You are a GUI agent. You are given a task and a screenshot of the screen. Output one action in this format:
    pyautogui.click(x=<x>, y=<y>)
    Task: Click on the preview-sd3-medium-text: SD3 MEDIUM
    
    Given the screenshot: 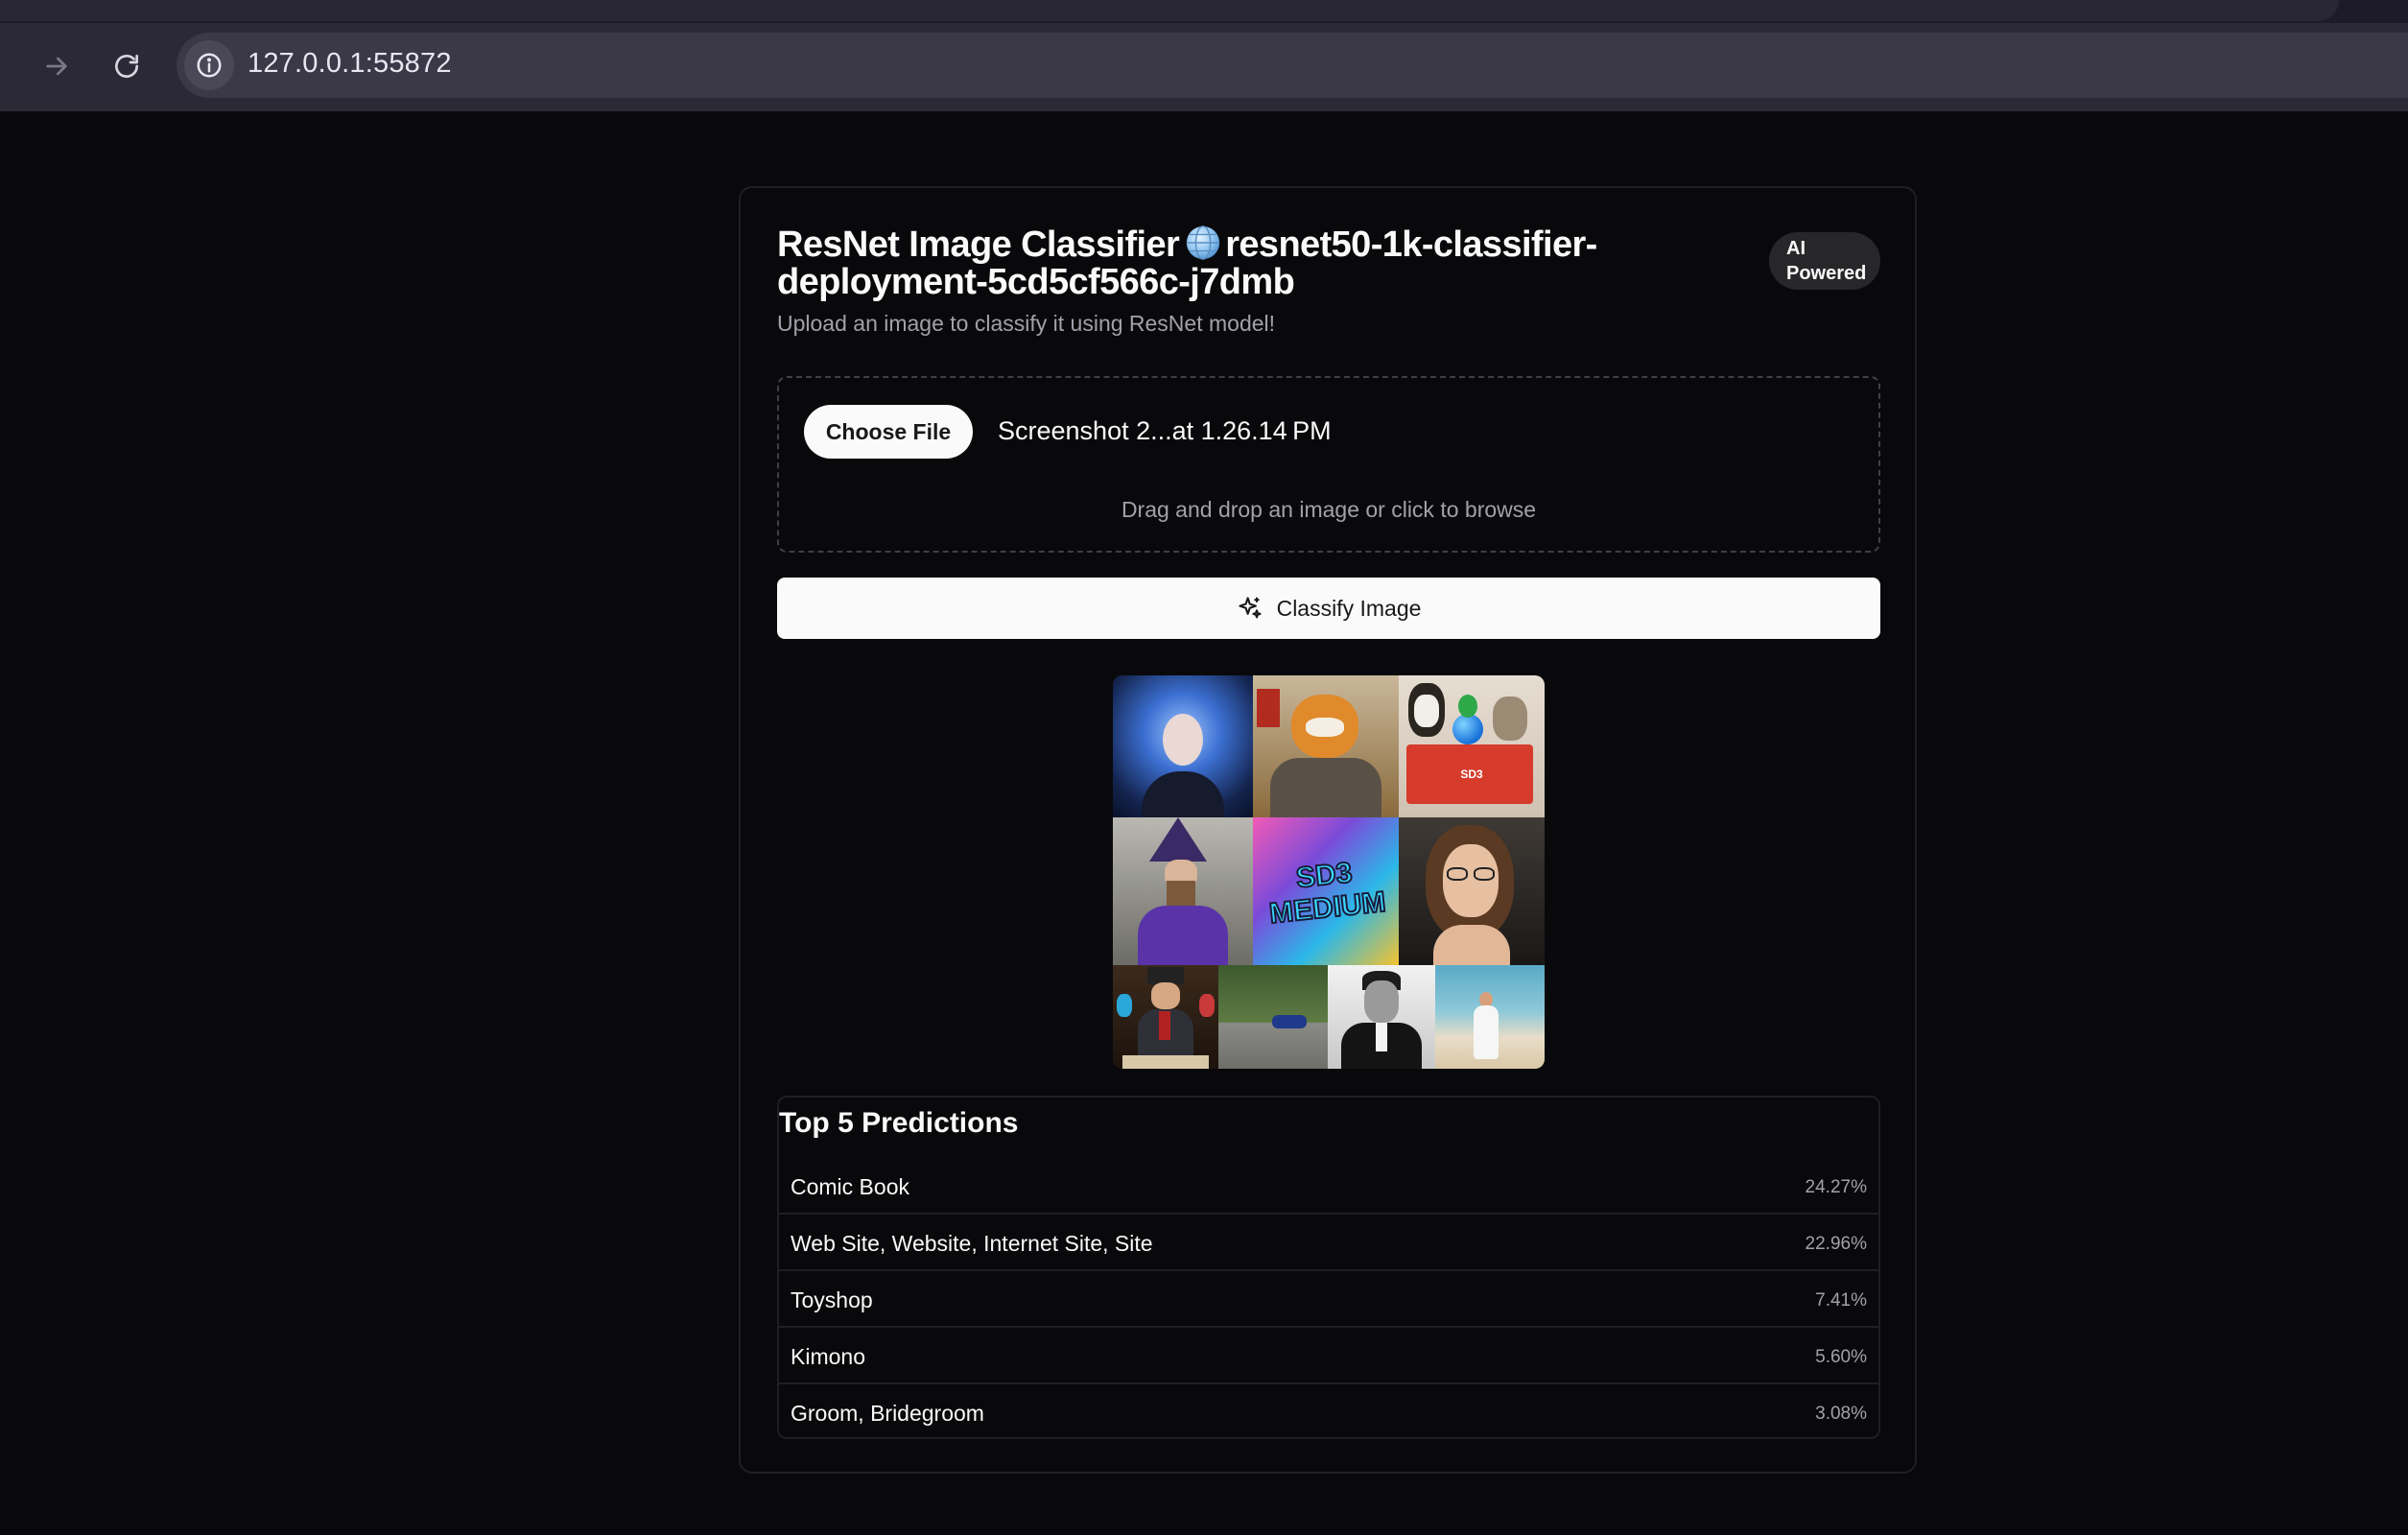 What is the action you would take?
    pyautogui.click(x=1327, y=893)
    